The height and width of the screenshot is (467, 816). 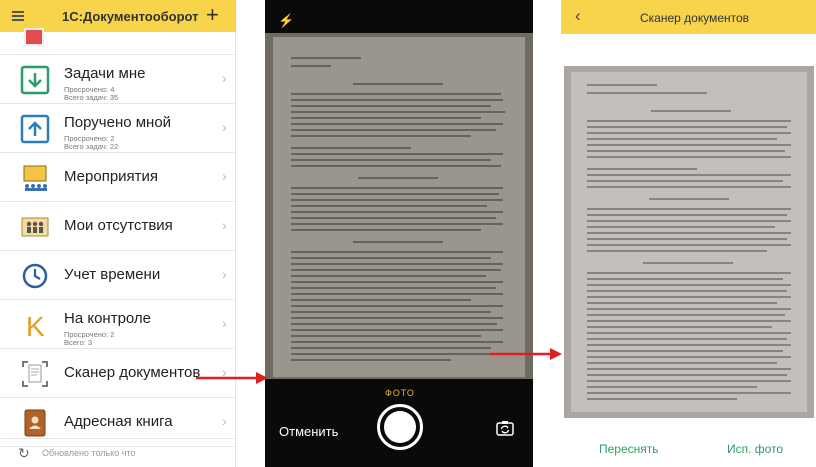 I want to click on retake-button: Переснять, so click(x=629, y=449).